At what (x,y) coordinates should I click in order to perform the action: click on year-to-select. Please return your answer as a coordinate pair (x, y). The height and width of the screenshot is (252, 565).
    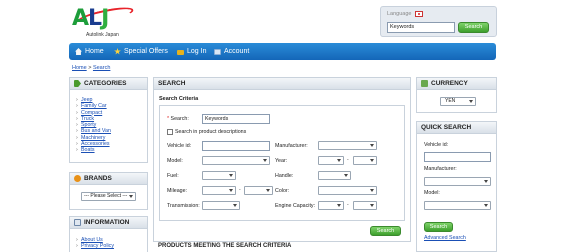
    Looking at the image, I should click on (365, 160).